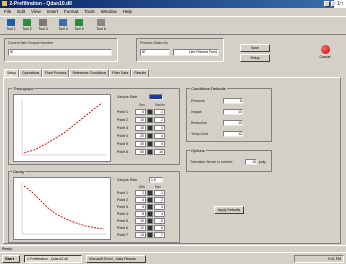 This screenshot has height=264, width=346. Describe the element at coordinates (63, 22) in the screenshot. I see `arrow-icon` at that location.